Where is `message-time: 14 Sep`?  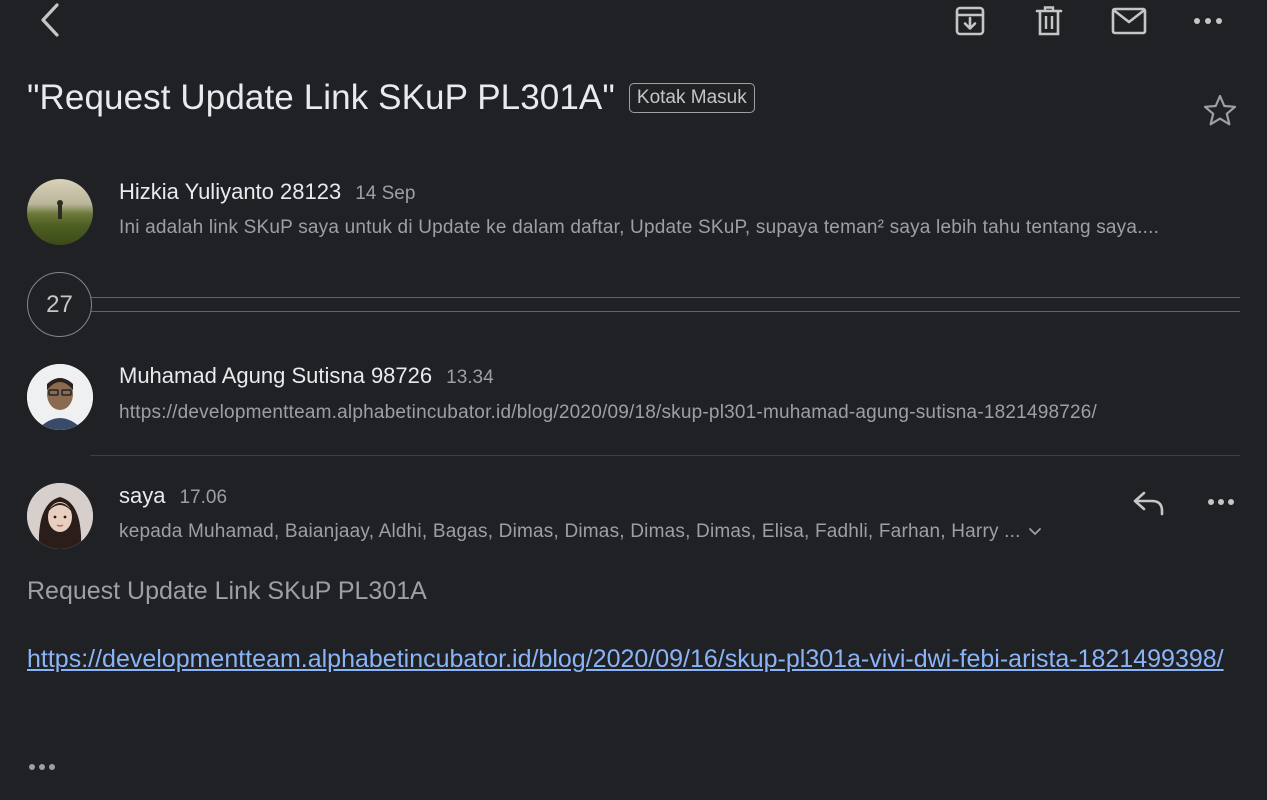
message-time: 14 Sep is located at coordinates (385, 193).